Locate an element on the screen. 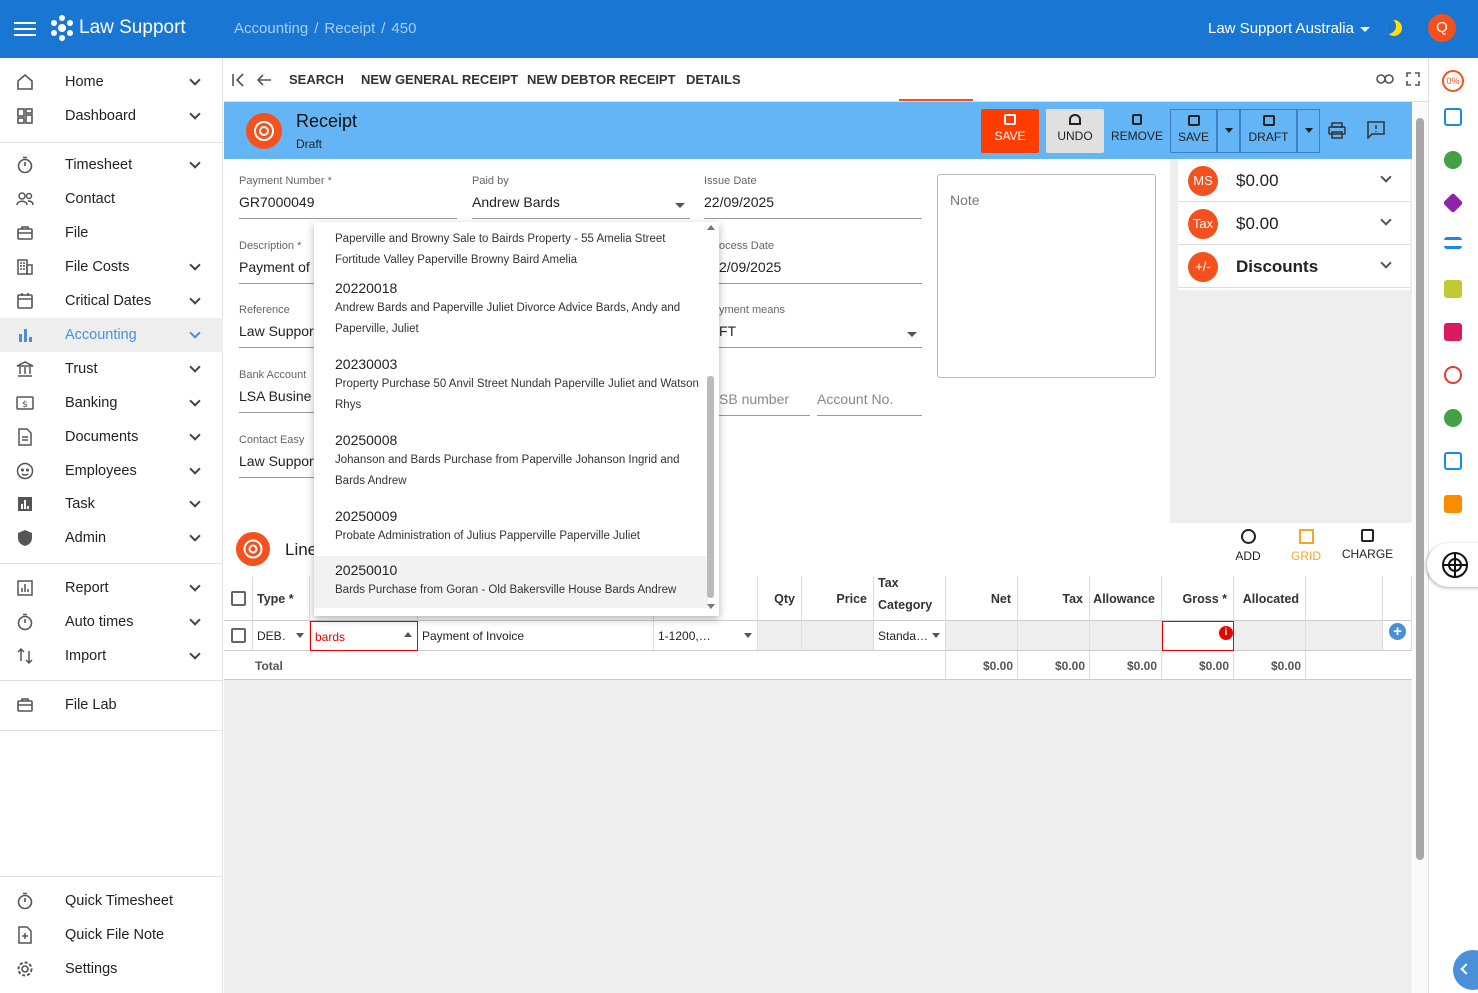  help-icon is located at coordinates (1453, 160).